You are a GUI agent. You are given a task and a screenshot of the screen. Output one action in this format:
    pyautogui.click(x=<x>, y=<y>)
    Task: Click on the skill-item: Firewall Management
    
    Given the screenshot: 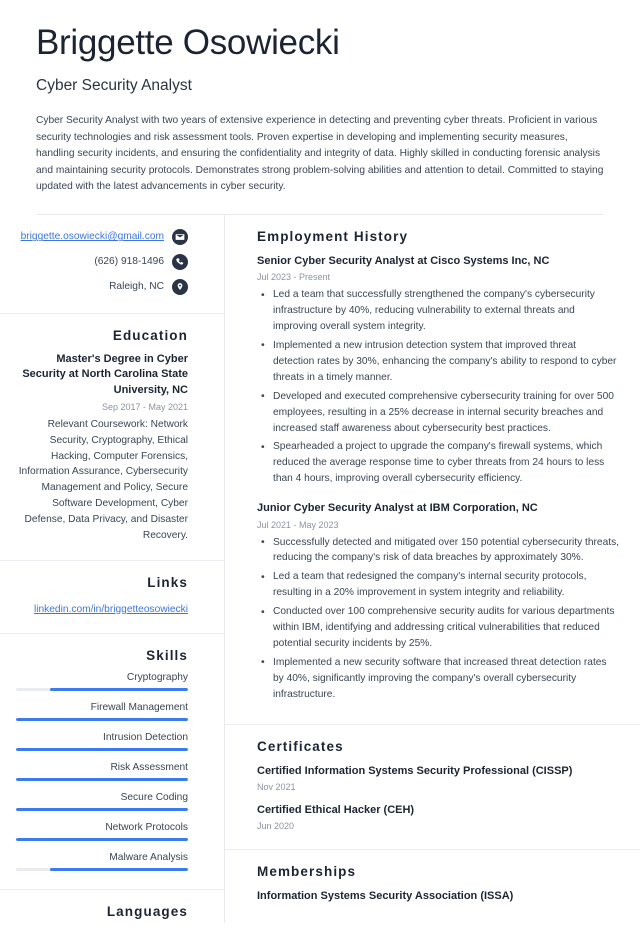 What is the action you would take?
    pyautogui.click(x=102, y=711)
    